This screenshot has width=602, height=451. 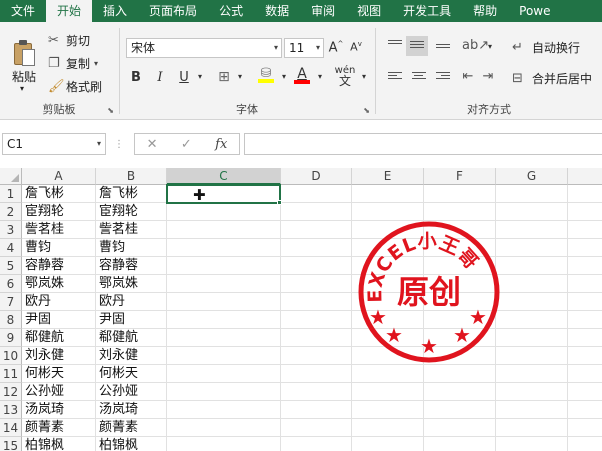 I want to click on cell-a15: 柏锦枫, so click(x=59, y=444).